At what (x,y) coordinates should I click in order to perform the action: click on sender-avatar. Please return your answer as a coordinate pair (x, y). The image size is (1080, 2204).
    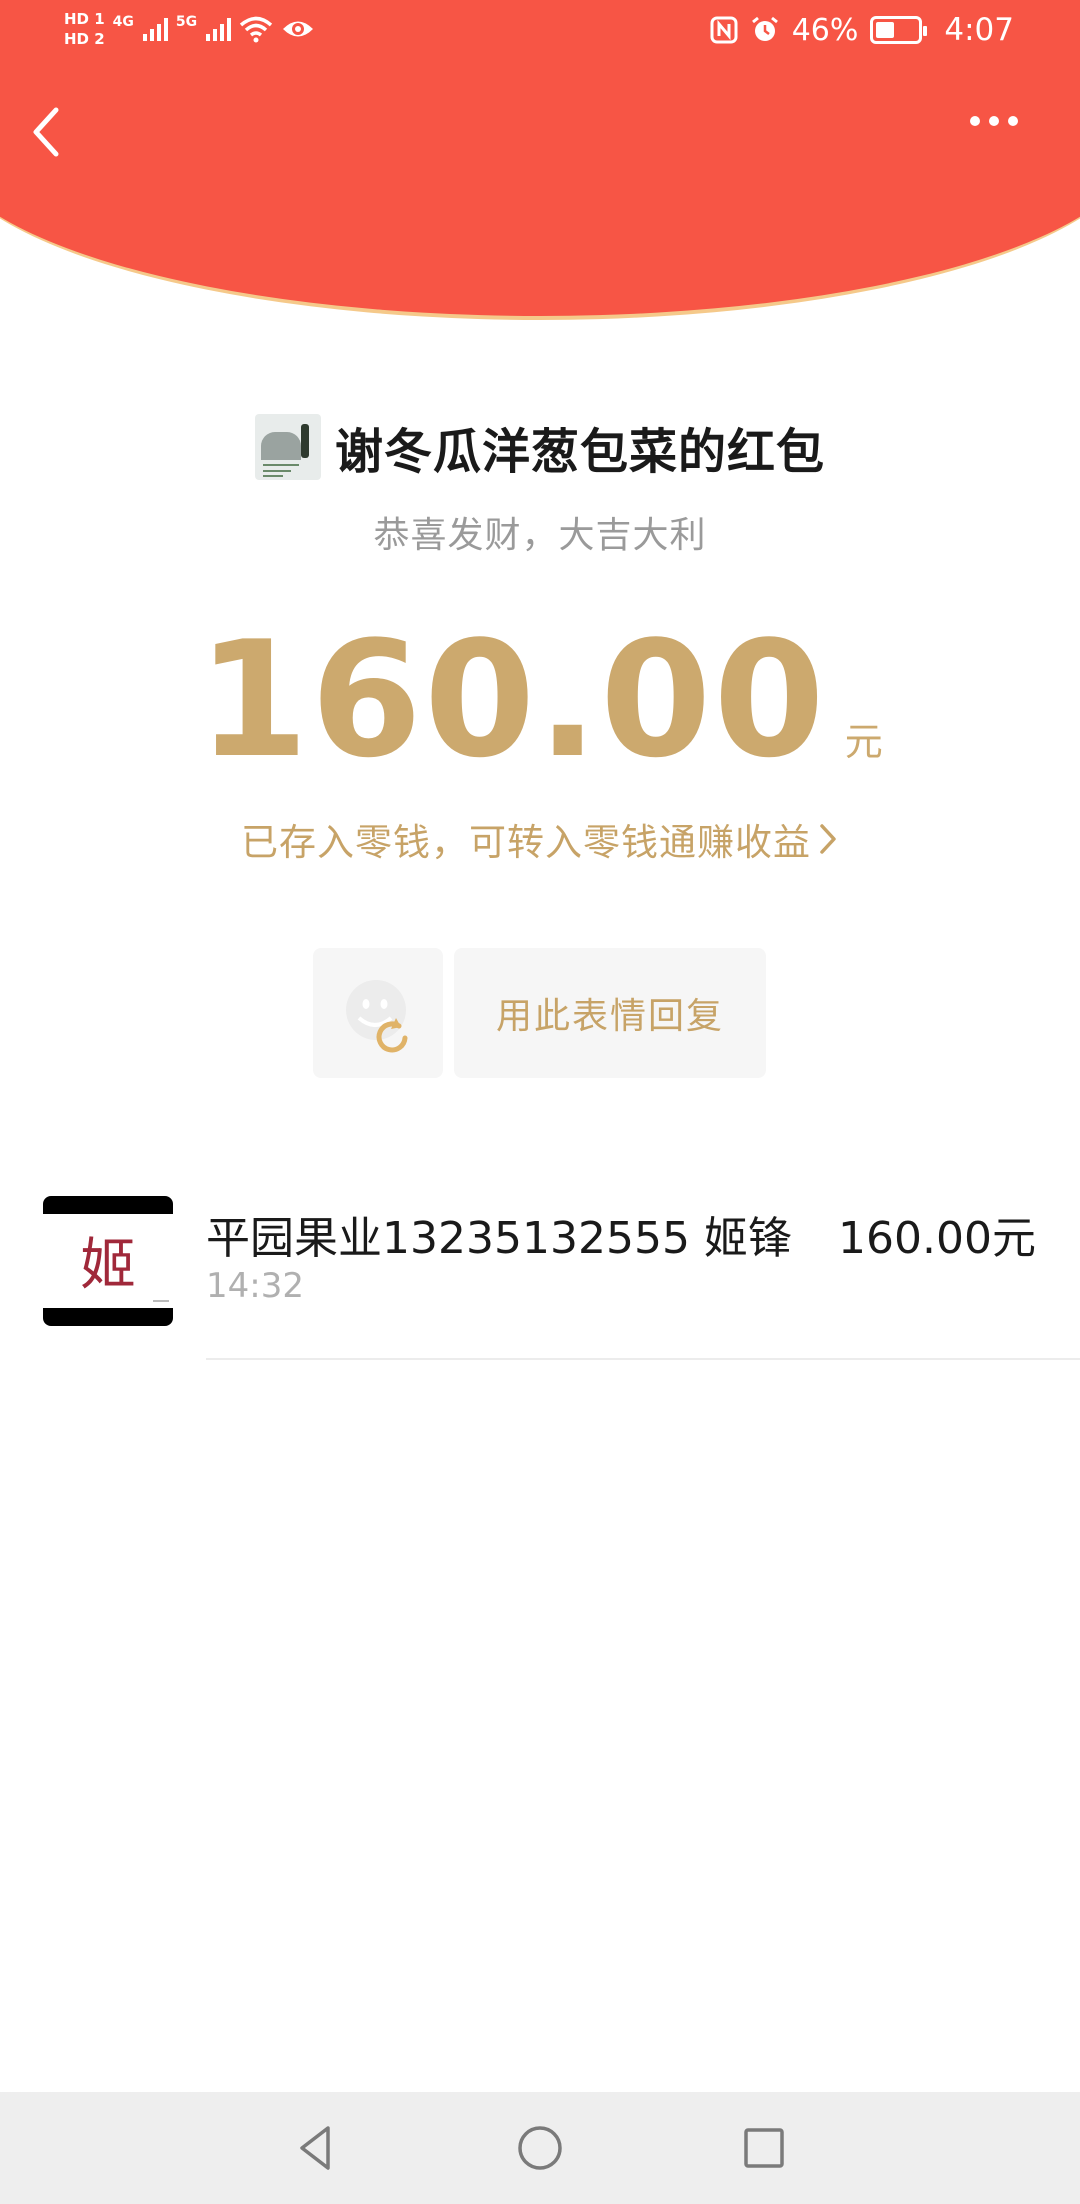
    Looking at the image, I should click on (287, 447).